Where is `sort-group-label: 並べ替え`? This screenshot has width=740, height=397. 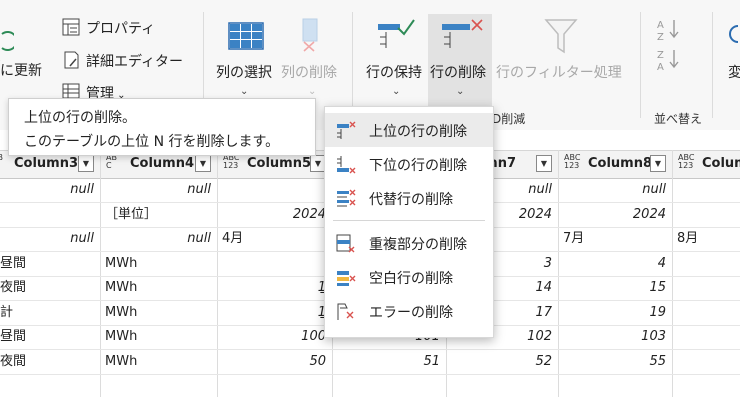 sort-group-label: 並べ替え is located at coordinates (678, 119).